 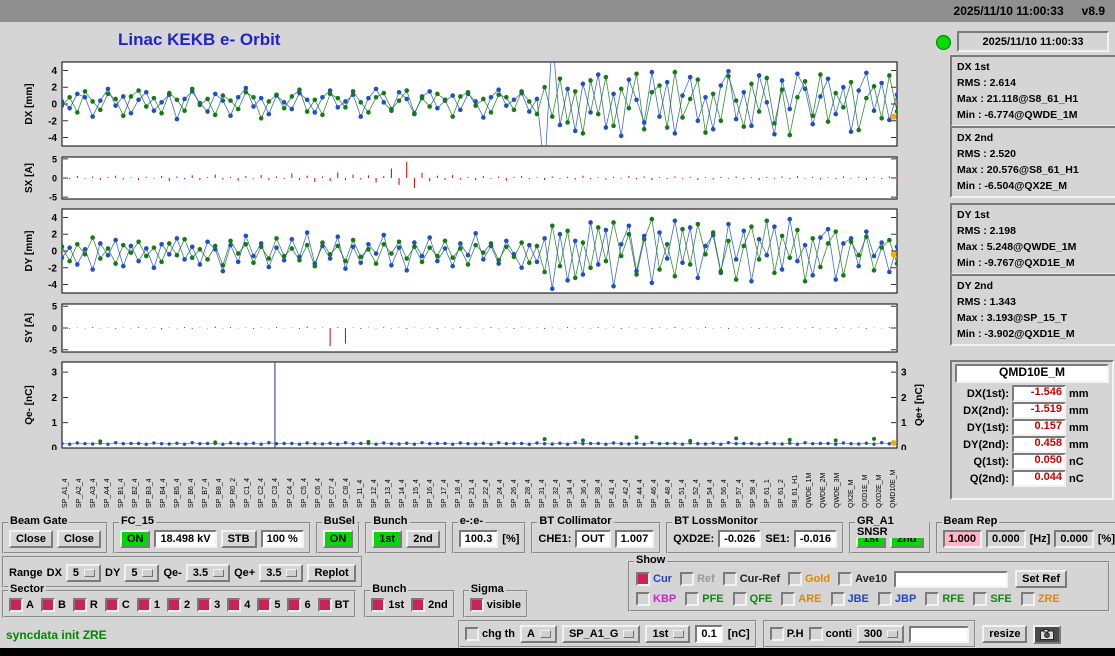 I want to click on sector-4-checkbox, so click(x=234, y=605).